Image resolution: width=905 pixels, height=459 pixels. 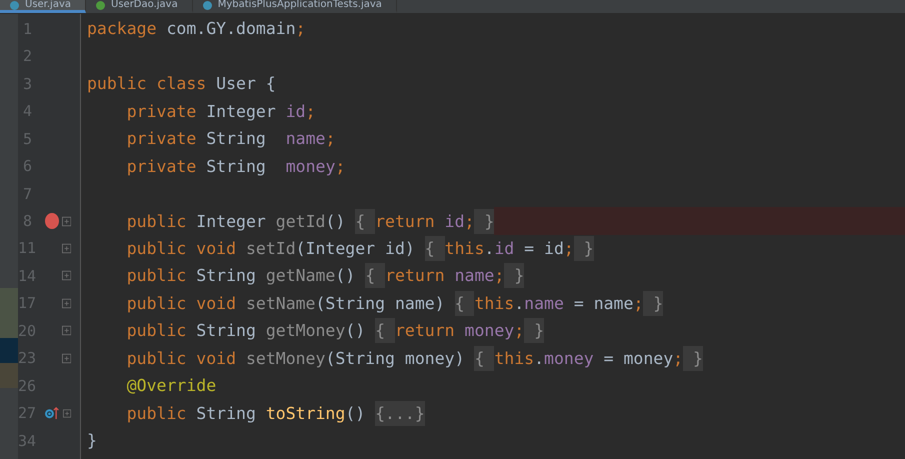 I want to click on code-token: com.GY.domain, so click(x=231, y=28).